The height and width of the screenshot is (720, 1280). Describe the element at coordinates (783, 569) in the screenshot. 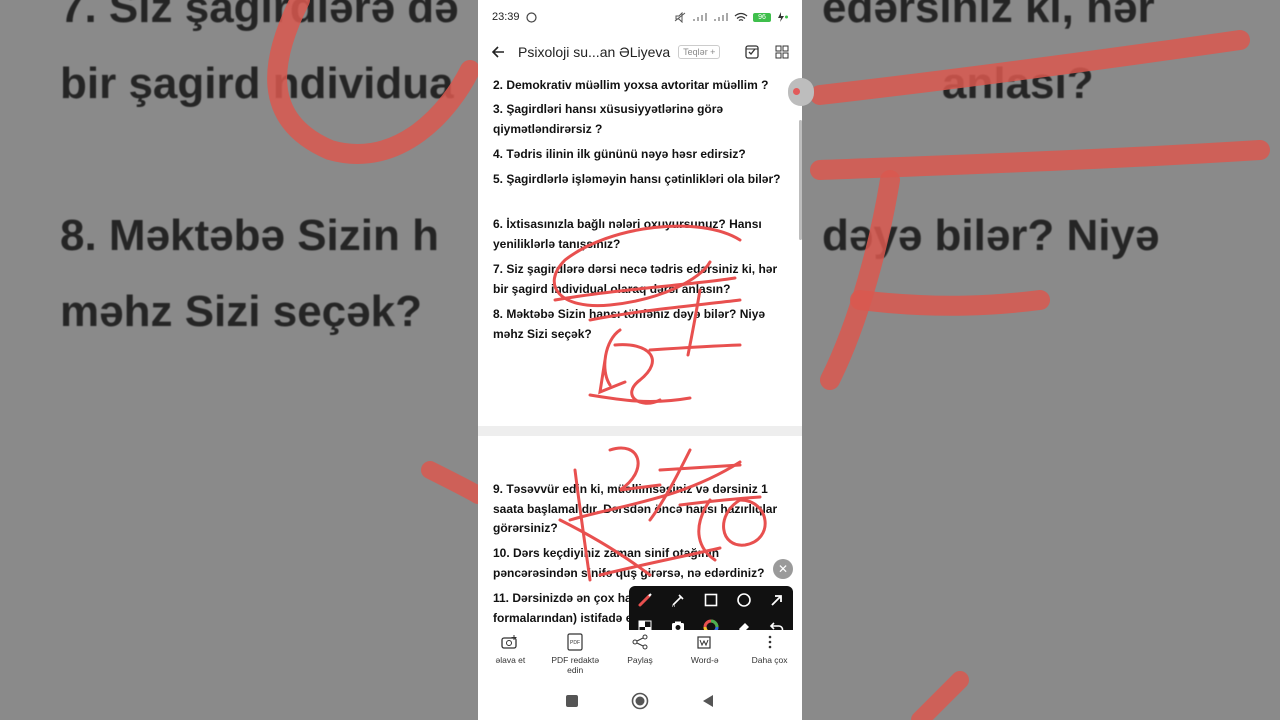

I see `close-toolbar-button: ✕` at that location.